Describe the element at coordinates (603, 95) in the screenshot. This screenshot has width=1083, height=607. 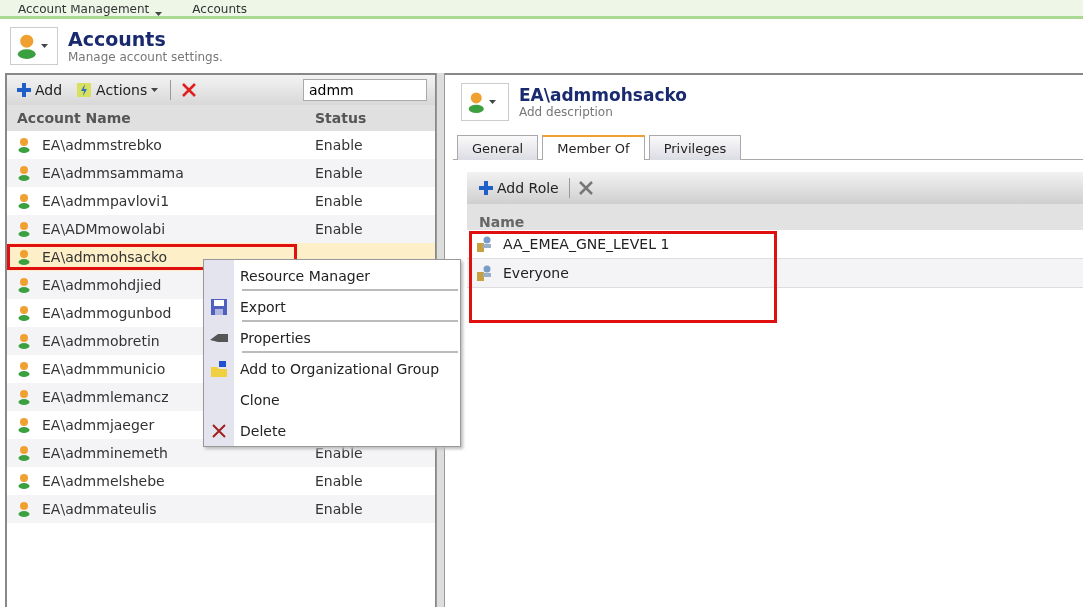
I see `account-title: EA\admmohsacko` at that location.